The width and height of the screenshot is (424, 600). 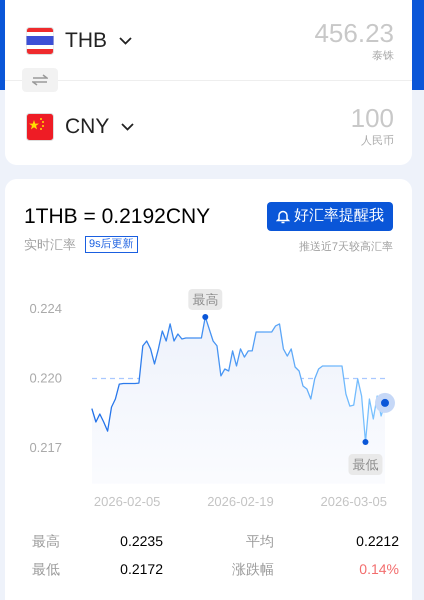 I want to click on annotation: 最低, so click(x=365, y=464).